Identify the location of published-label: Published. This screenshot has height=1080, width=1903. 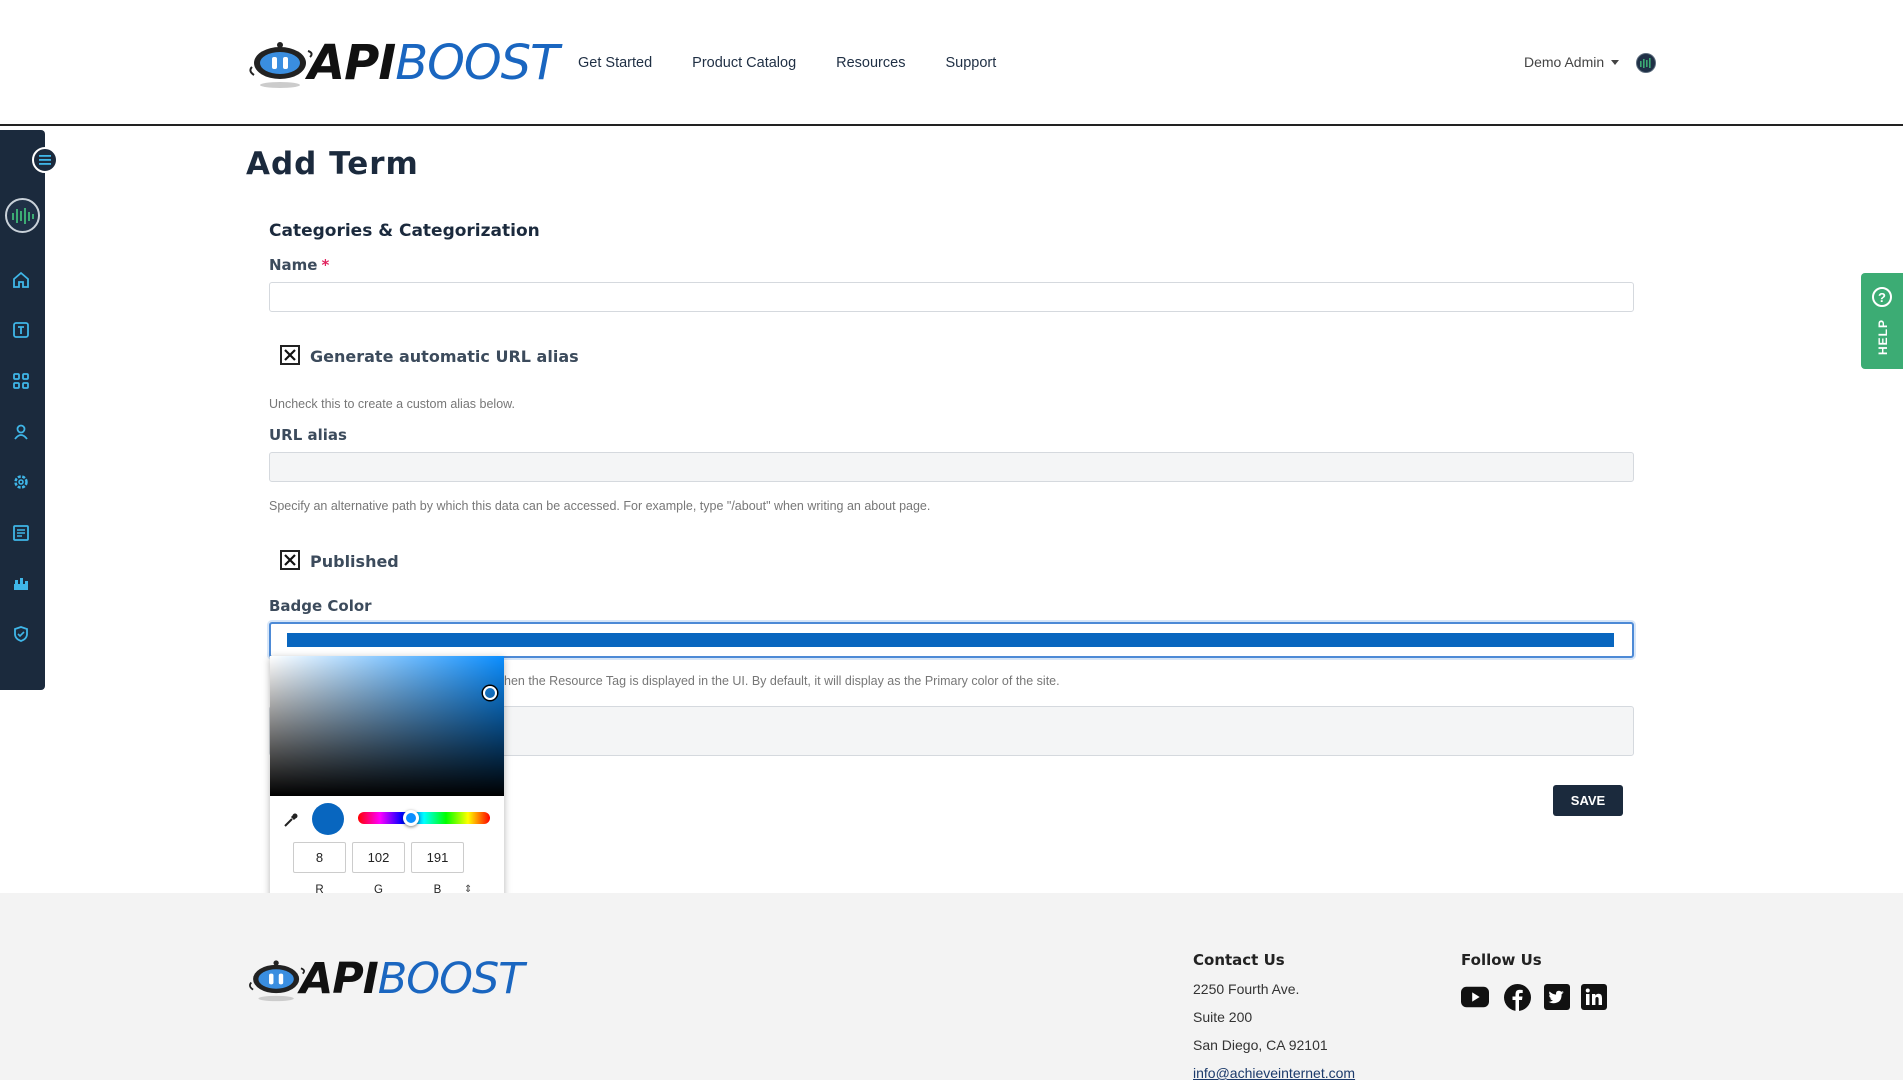
(354, 561).